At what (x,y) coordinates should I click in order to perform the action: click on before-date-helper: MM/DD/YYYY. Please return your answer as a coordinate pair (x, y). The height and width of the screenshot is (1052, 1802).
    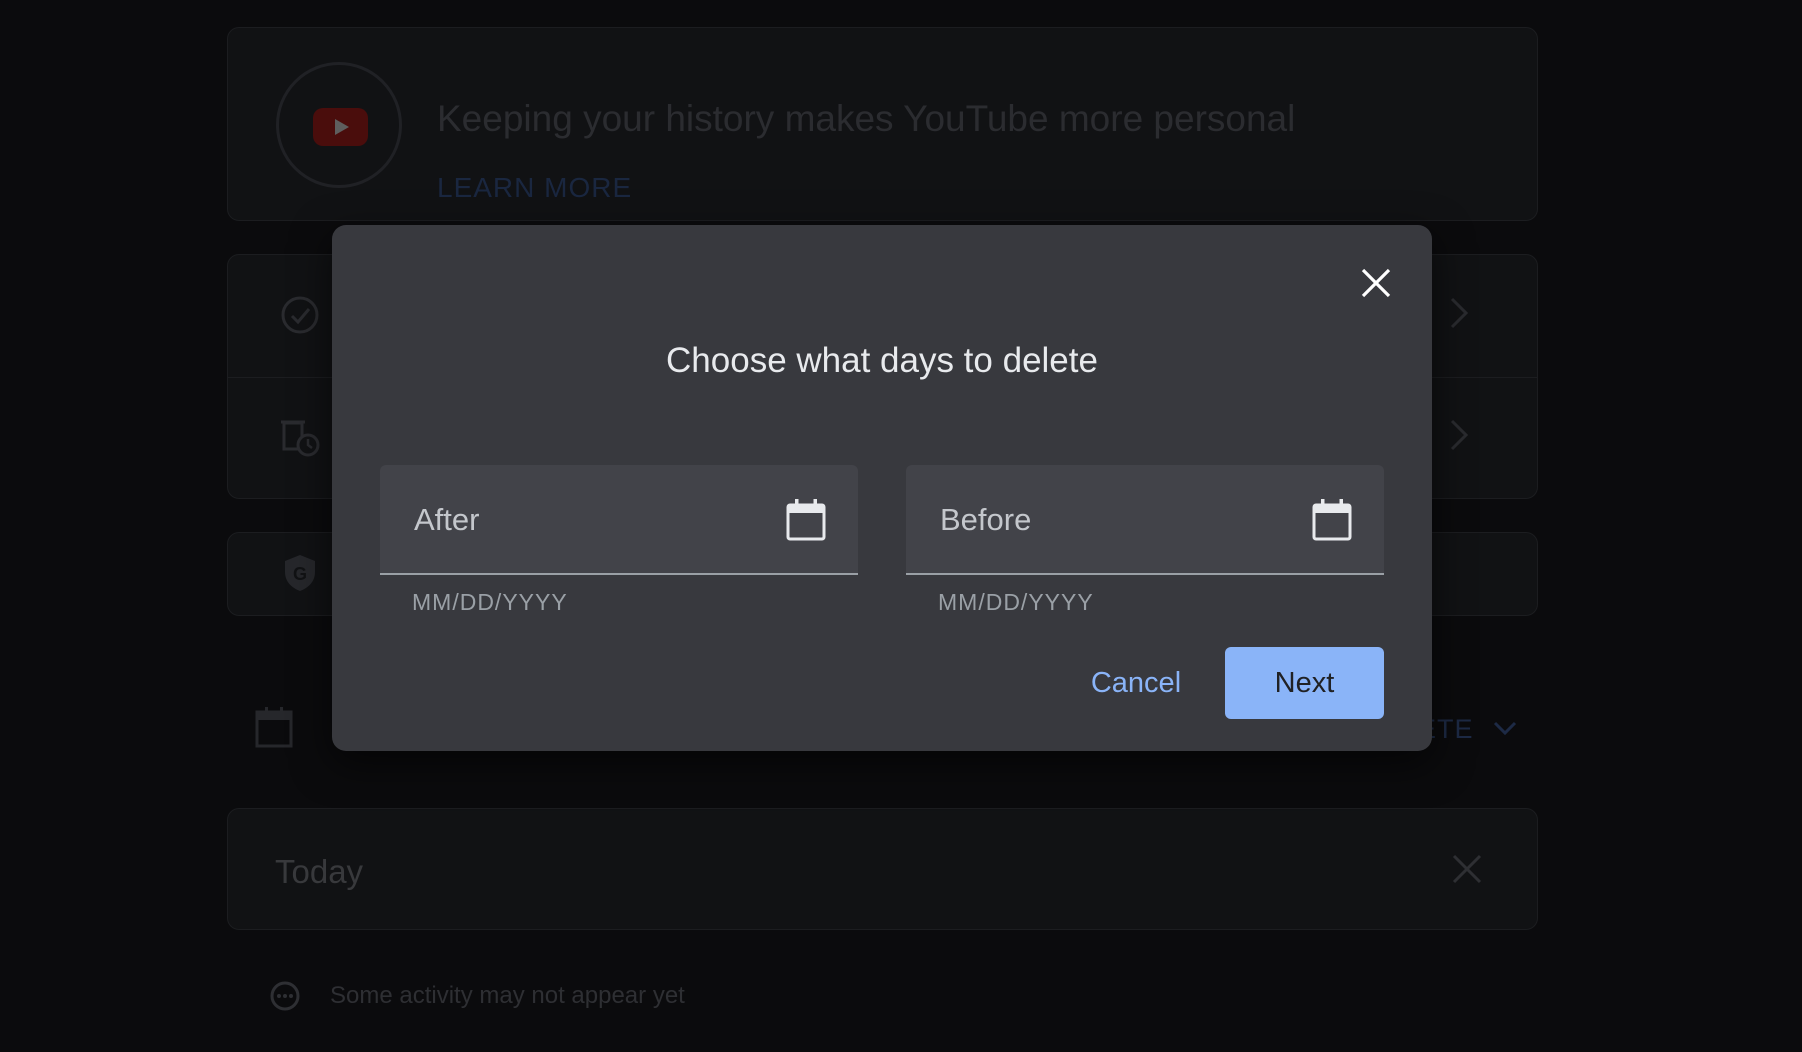
    Looking at the image, I should click on (1016, 602).